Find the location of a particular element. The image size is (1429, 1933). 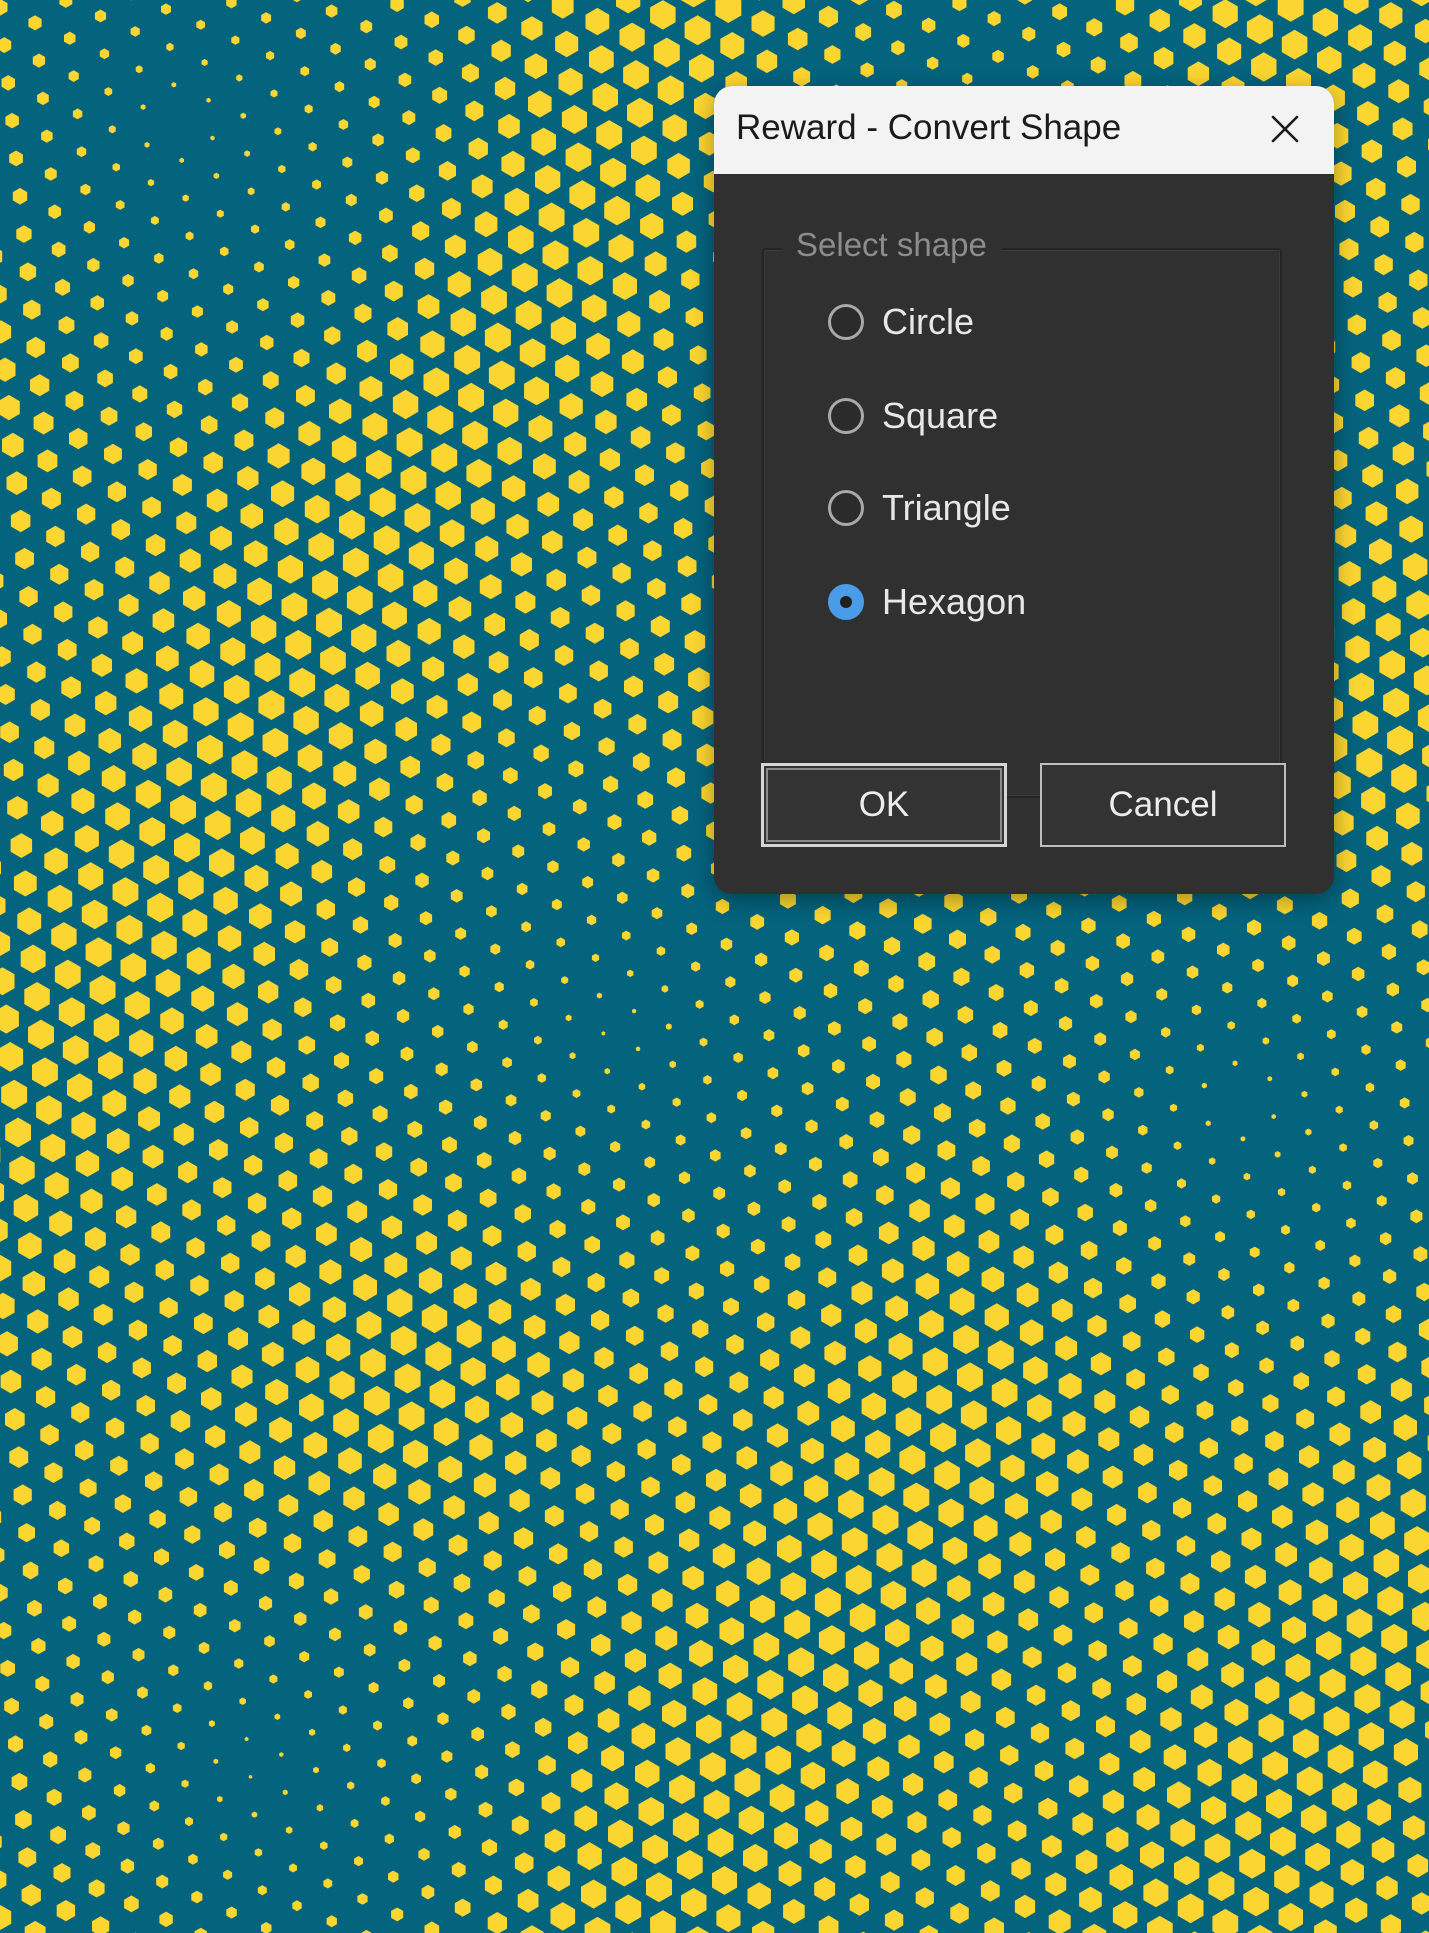

ok-button: OK is located at coordinates (884, 805).